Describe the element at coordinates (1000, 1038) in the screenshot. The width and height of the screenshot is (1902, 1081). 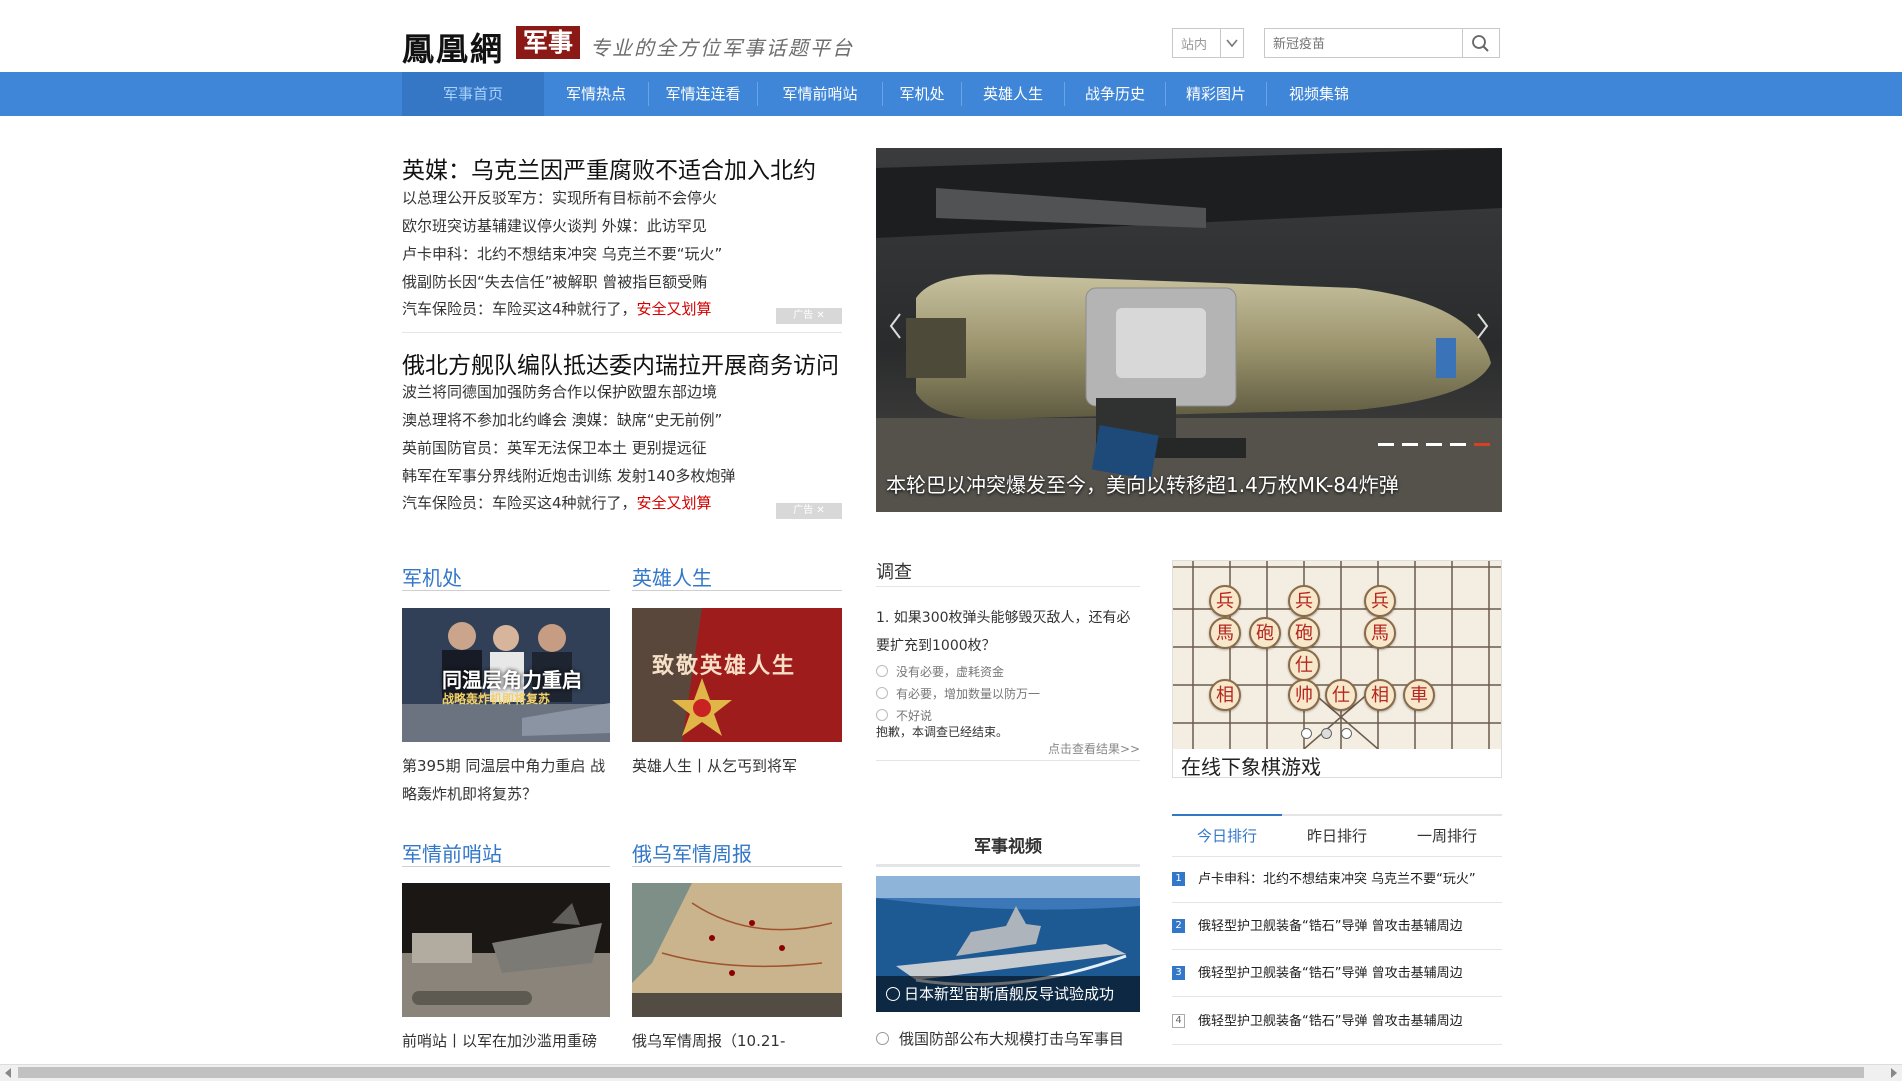
I see `video-link: 俄国防部公布大规模打击乌军事目` at that location.